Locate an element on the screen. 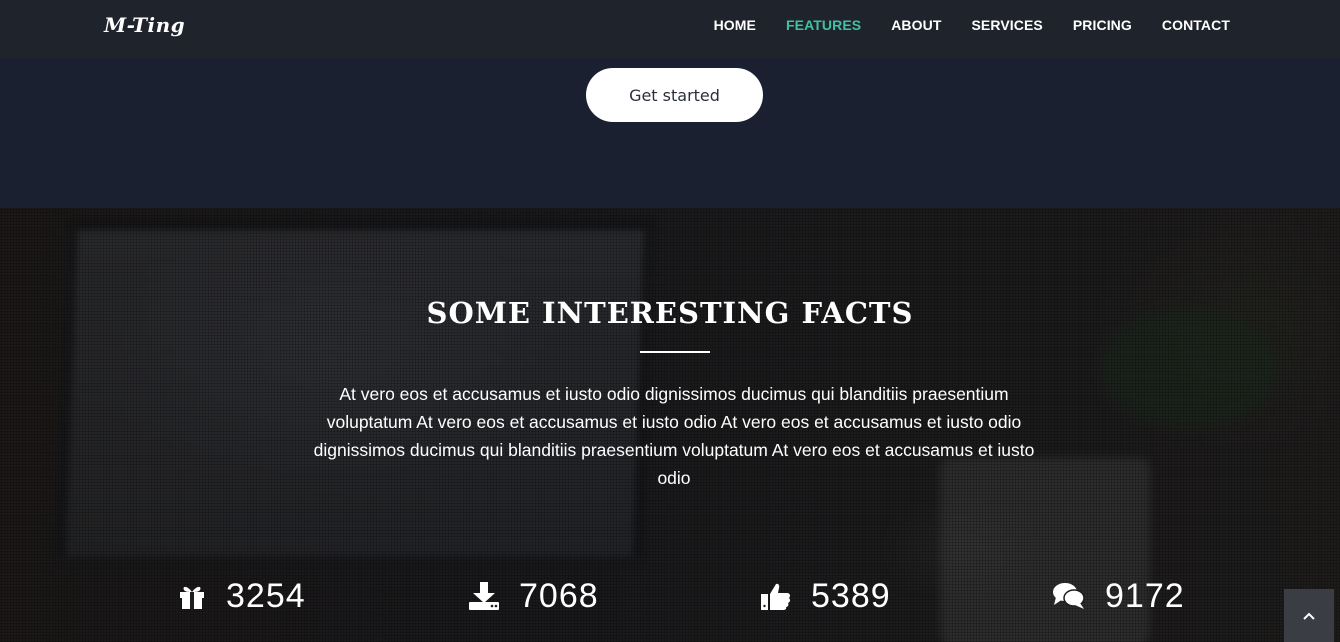 The width and height of the screenshot is (1340, 642). nav-contact: CONTACT is located at coordinates (1196, 25).